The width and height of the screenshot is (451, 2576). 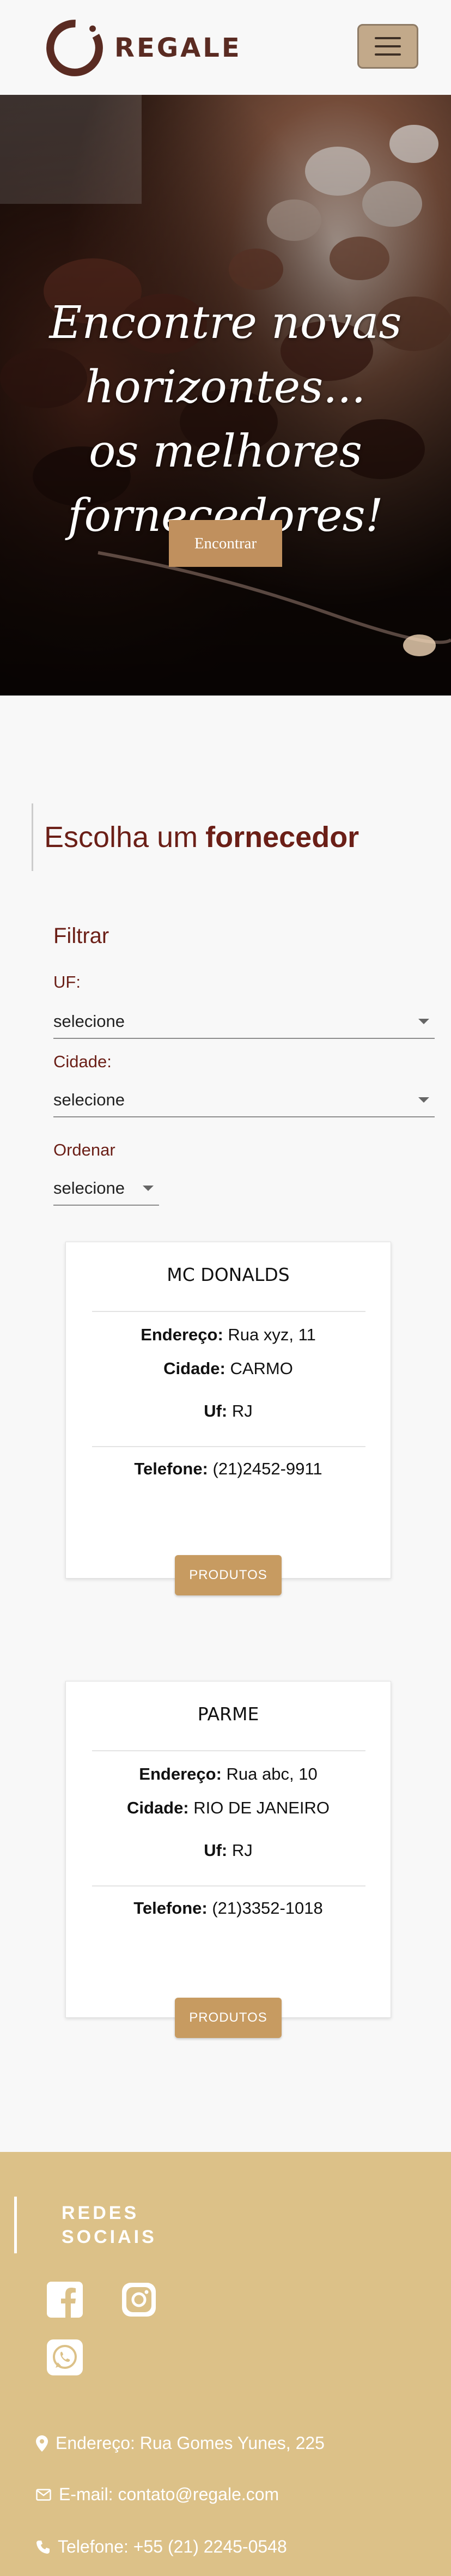 What do you see at coordinates (74, 48) in the screenshot?
I see `logo-ring-icon` at bounding box center [74, 48].